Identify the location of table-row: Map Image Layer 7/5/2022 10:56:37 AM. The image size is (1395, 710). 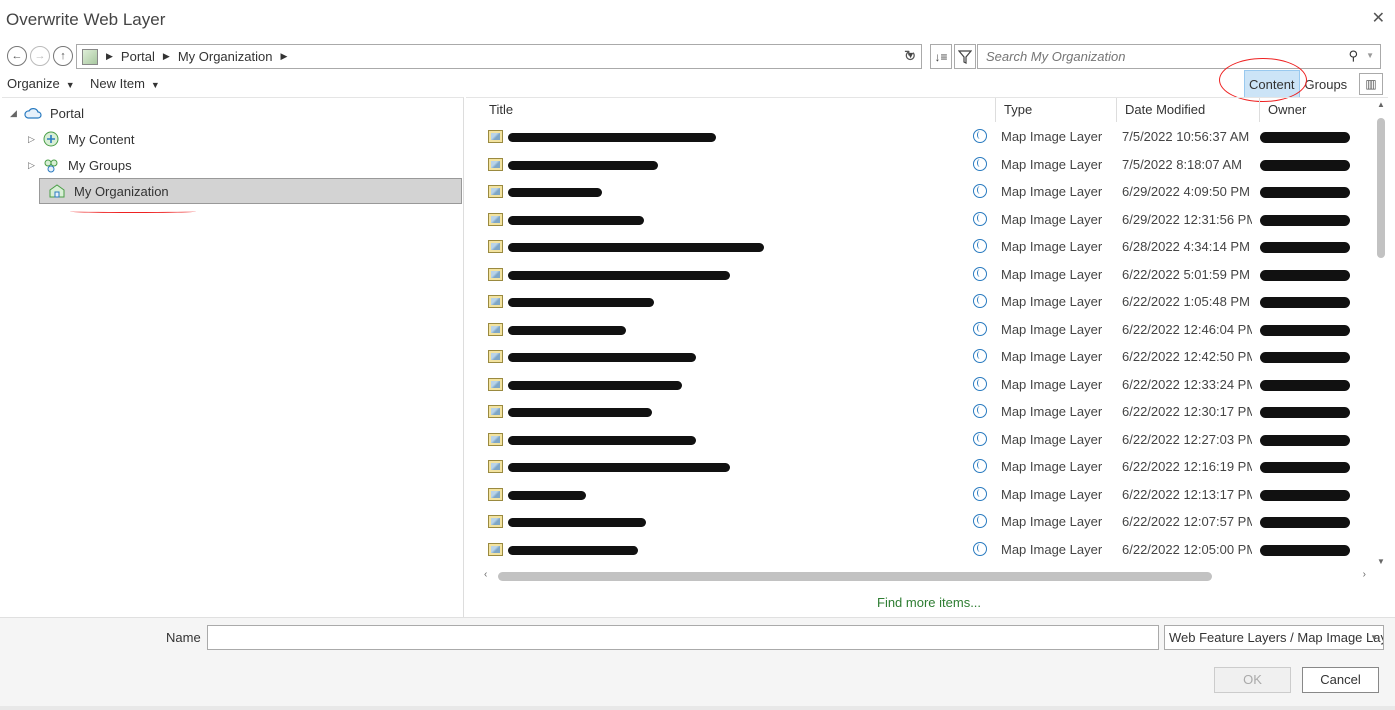
(920, 137).